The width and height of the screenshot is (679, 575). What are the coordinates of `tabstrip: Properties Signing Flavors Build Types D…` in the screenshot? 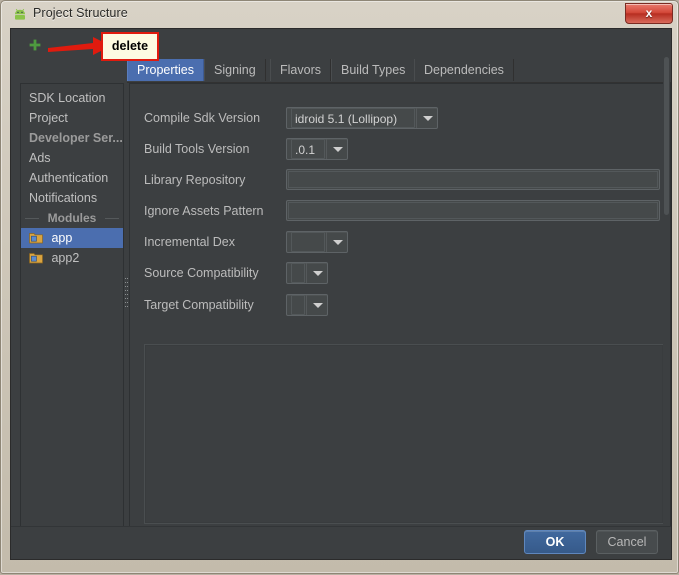 It's located at (399, 71).